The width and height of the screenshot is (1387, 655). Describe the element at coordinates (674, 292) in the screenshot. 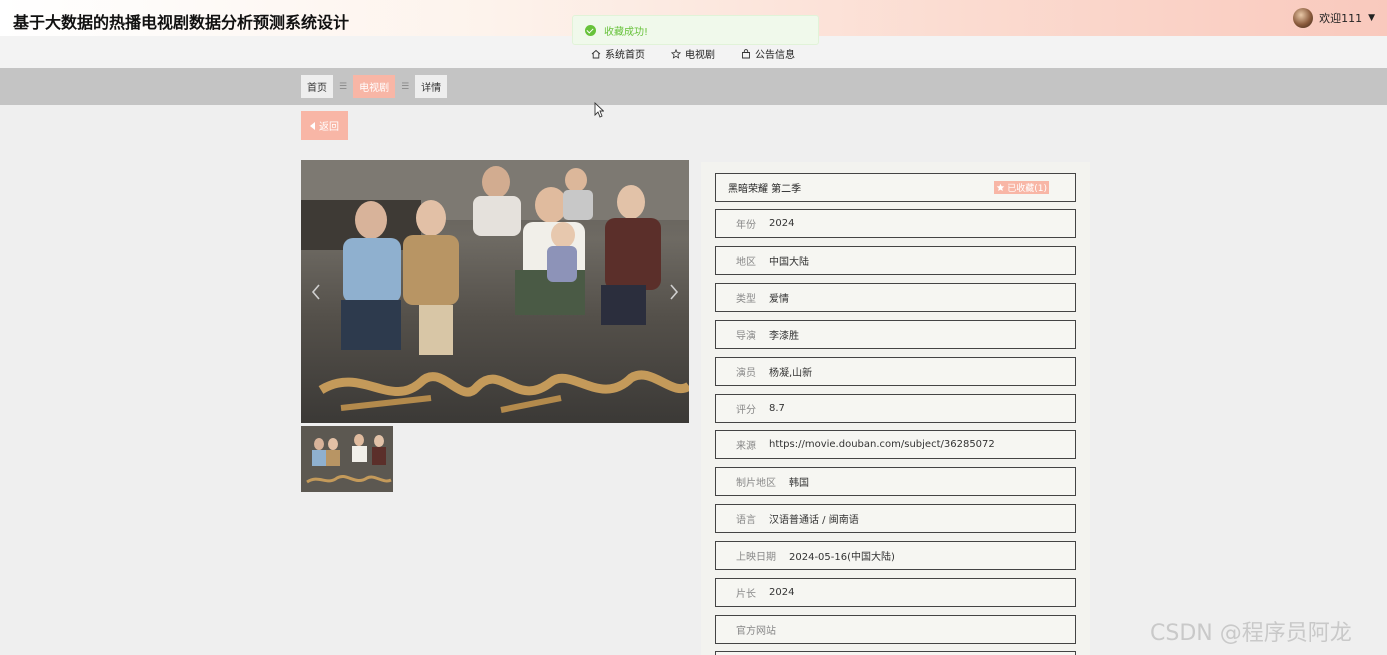

I see `chevron-right-icon` at that location.